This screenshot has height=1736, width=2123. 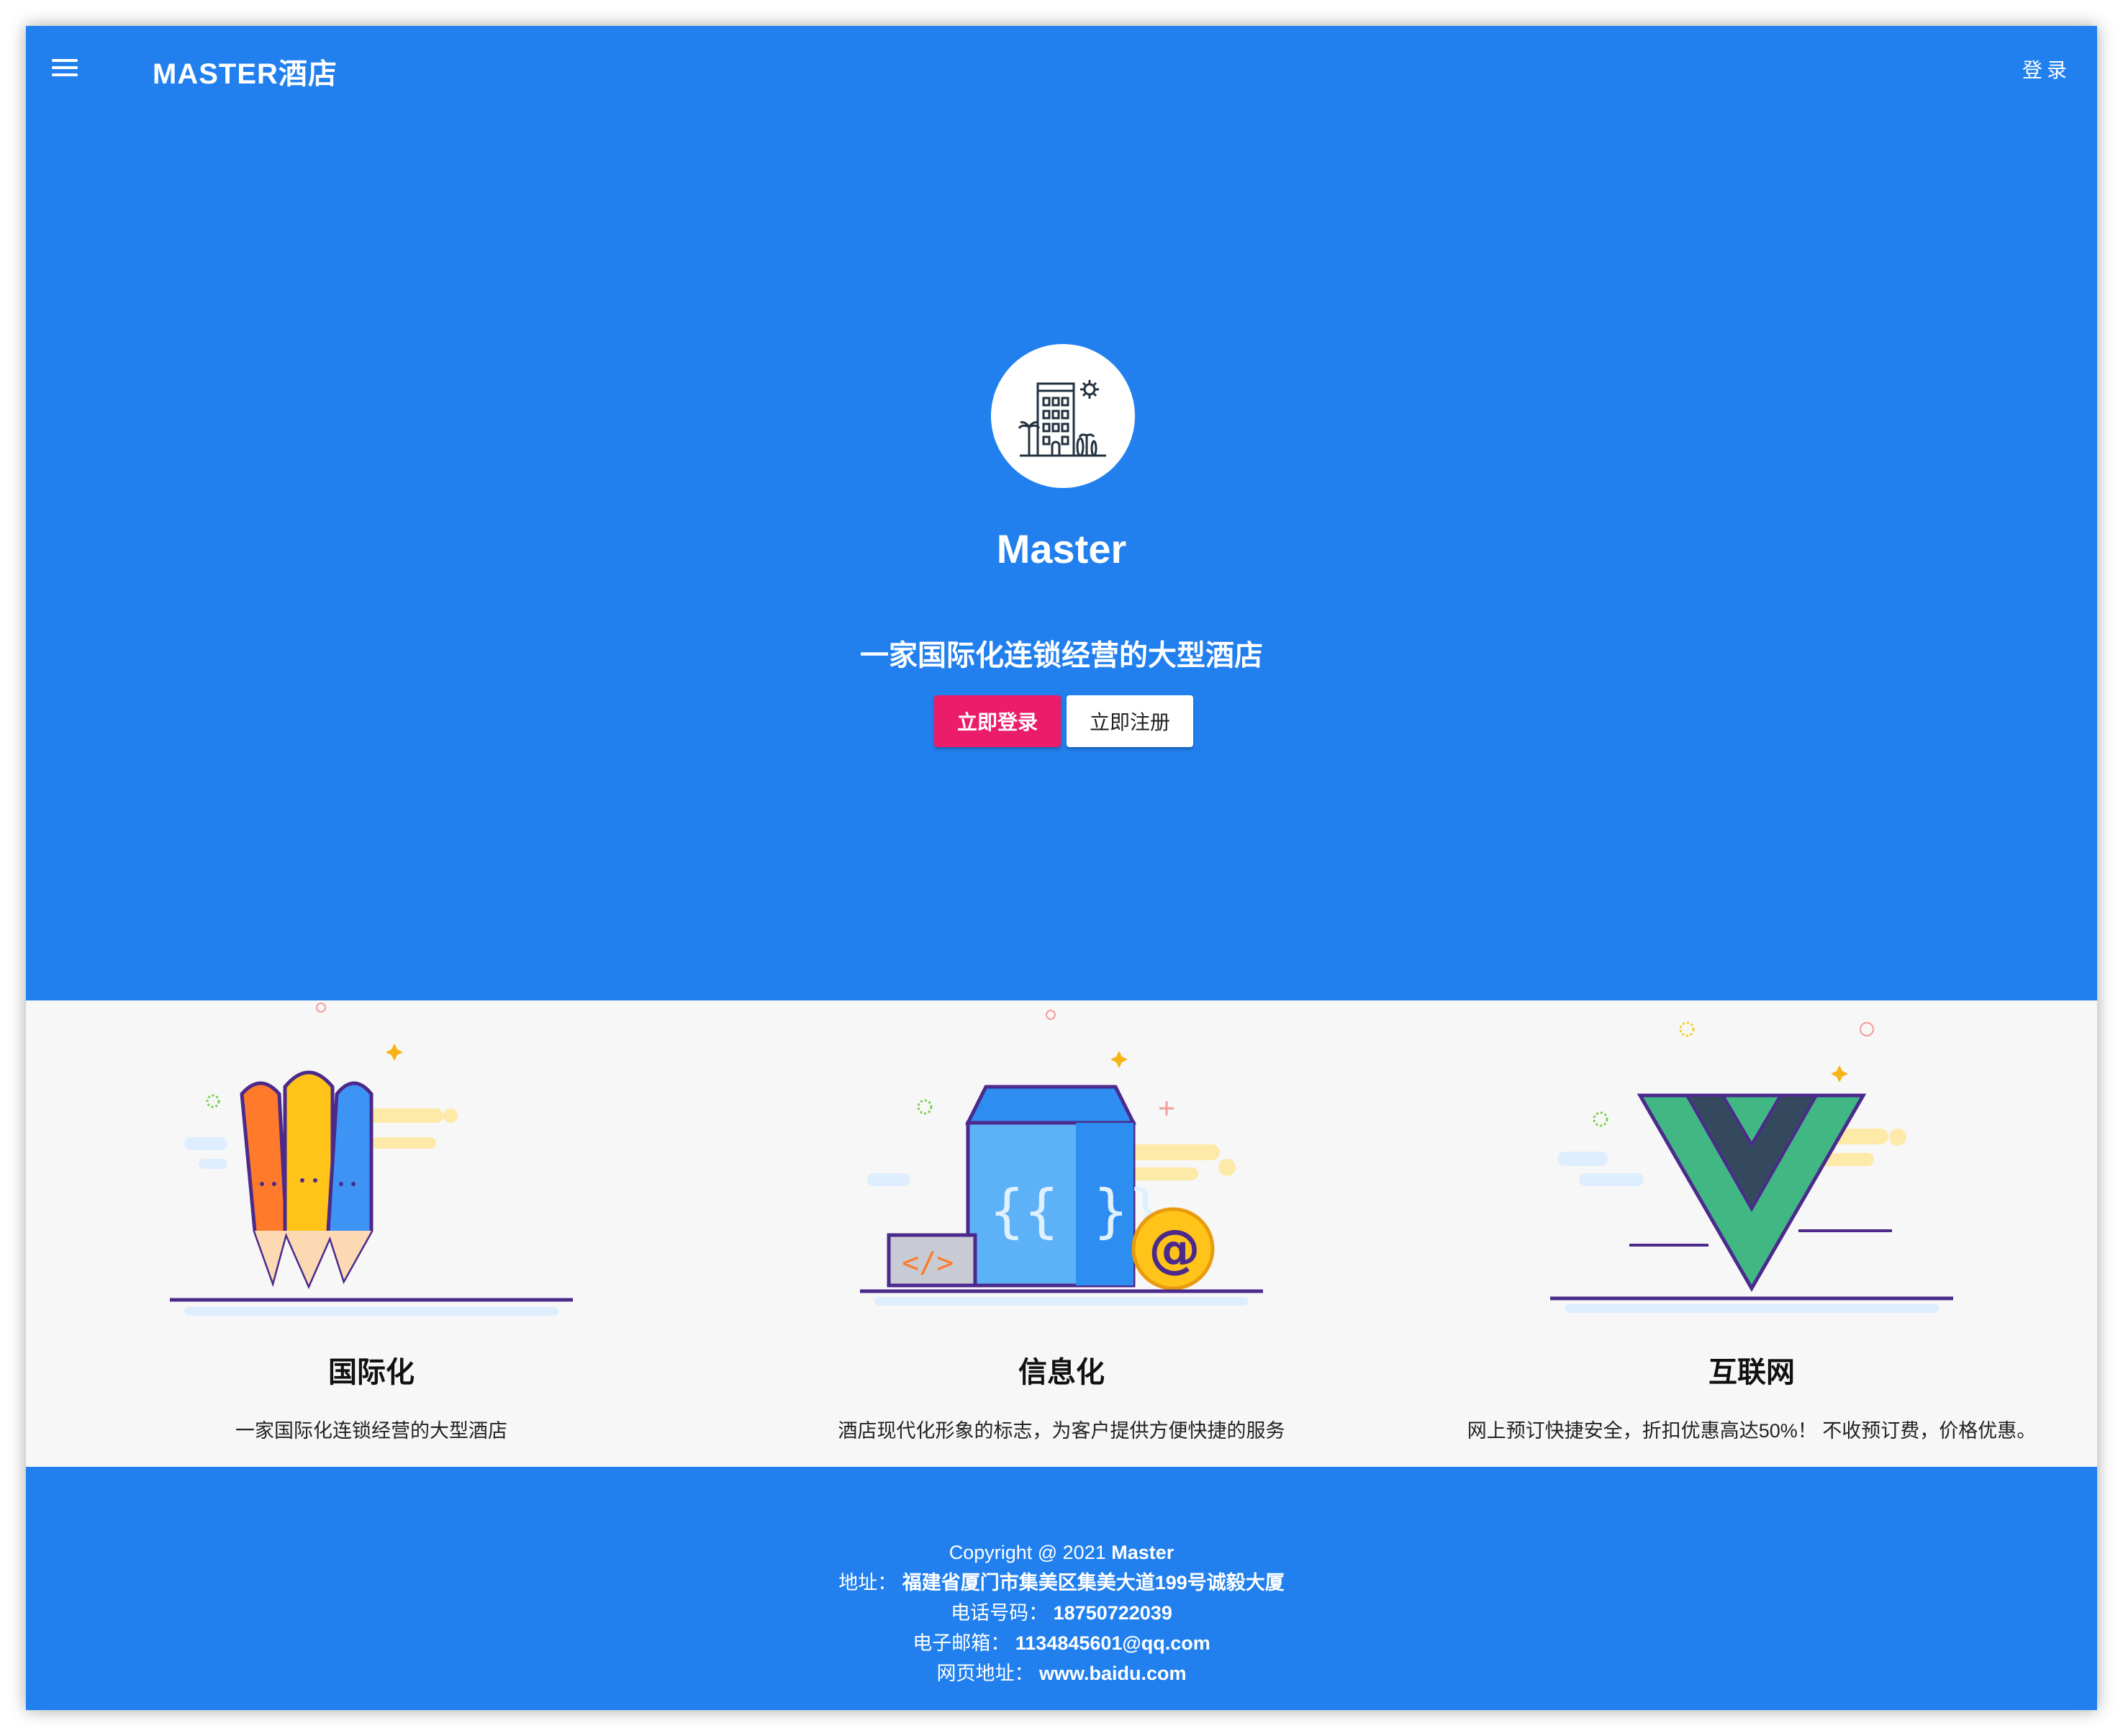 What do you see at coordinates (1000, 1613) in the screenshot?
I see `phone-label: 电话号码：` at bounding box center [1000, 1613].